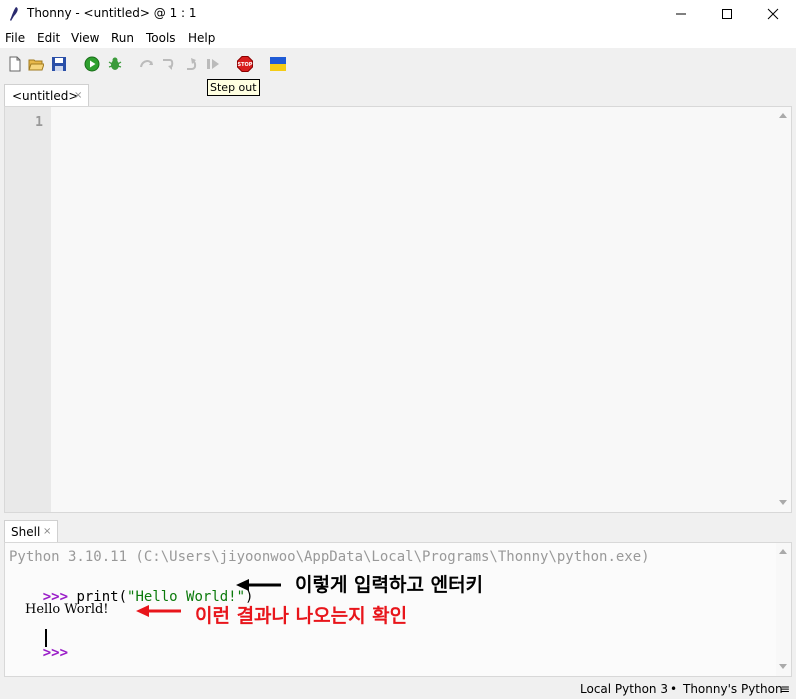 The width and height of the screenshot is (796, 699). What do you see at coordinates (624, 689) in the screenshot?
I see `interpreter-status: Local Python 3` at bounding box center [624, 689].